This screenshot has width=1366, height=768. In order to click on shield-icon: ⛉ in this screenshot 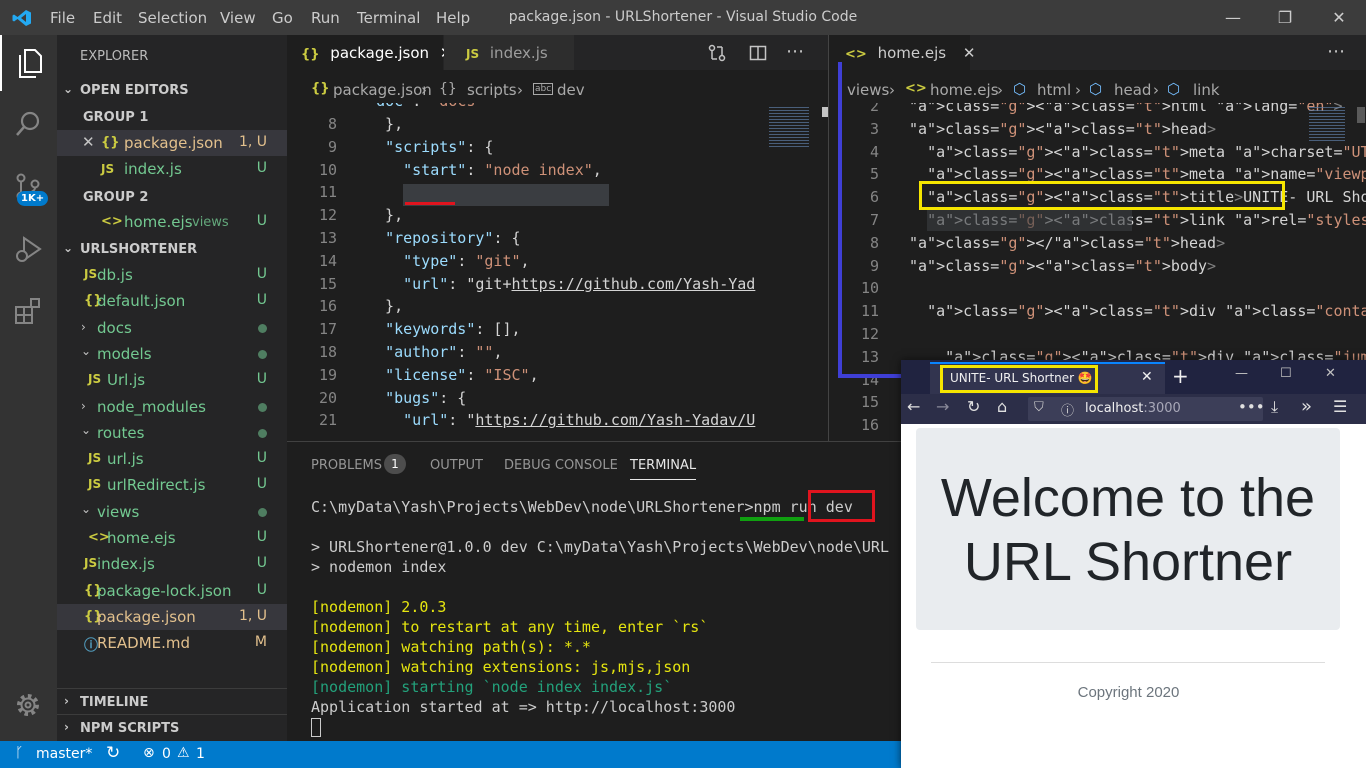, I will do `click(1039, 407)`.